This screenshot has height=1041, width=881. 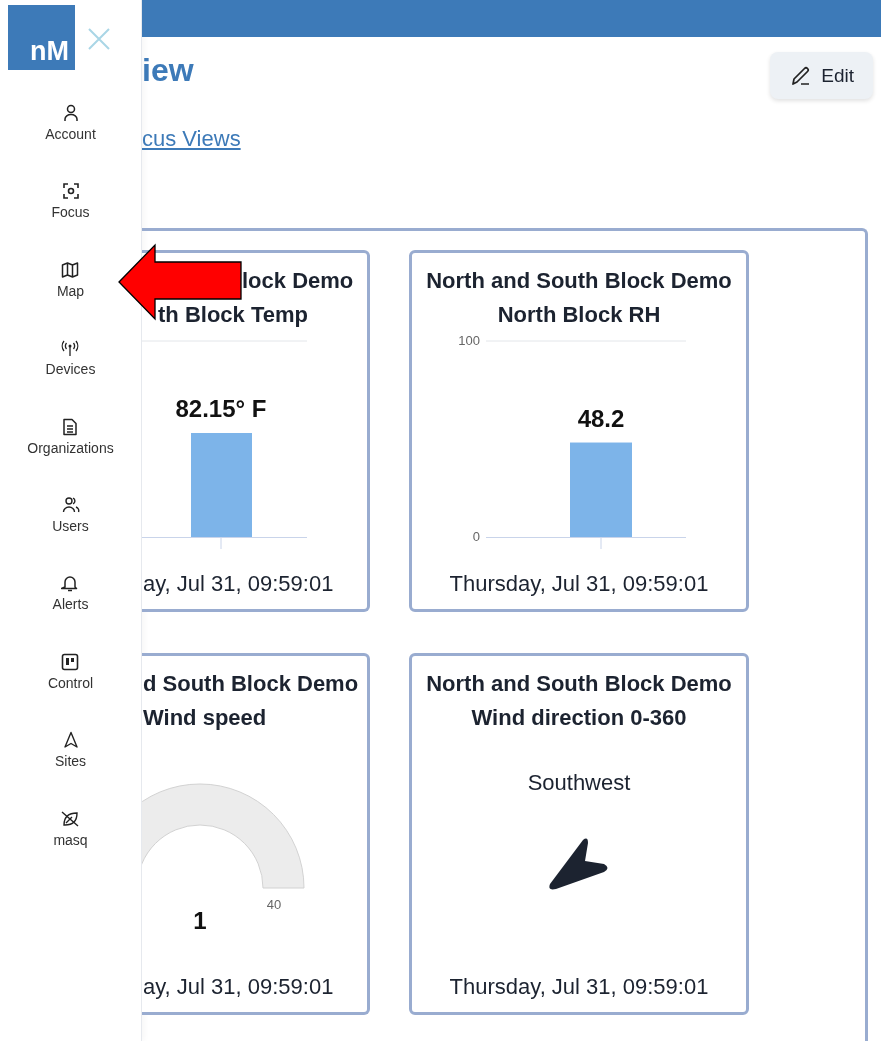 What do you see at coordinates (41, 37) in the screenshot?
I see `logo: nM` at bounding box center [41, 37].